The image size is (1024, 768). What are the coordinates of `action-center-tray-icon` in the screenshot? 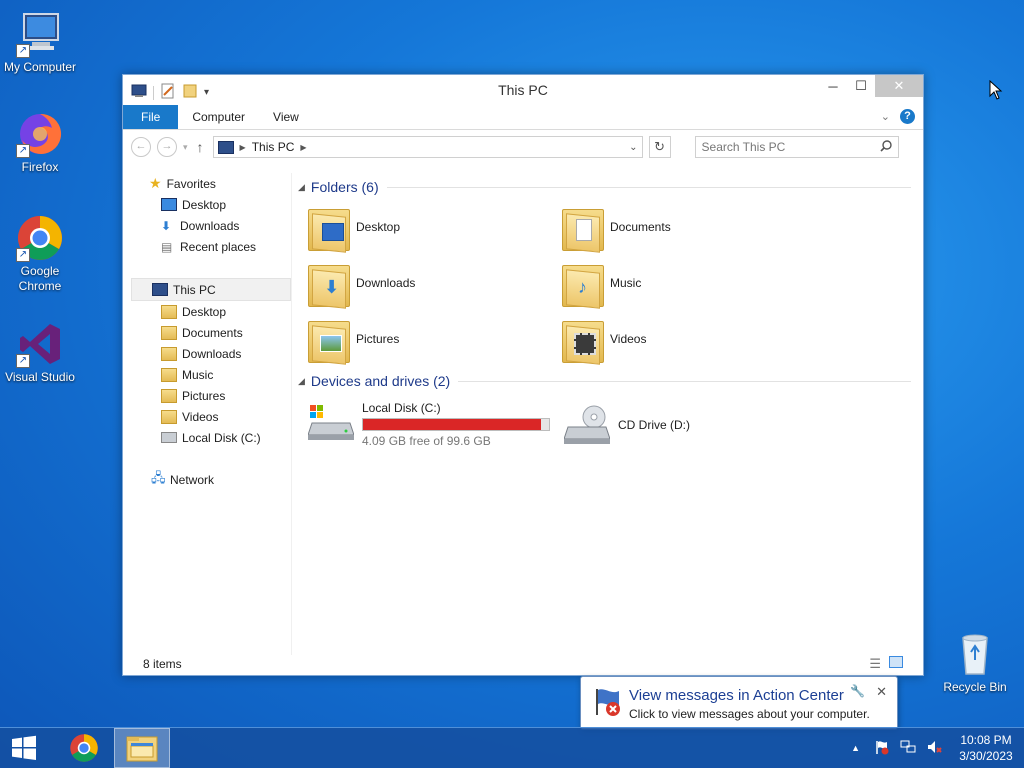 It's located at (882, 748).